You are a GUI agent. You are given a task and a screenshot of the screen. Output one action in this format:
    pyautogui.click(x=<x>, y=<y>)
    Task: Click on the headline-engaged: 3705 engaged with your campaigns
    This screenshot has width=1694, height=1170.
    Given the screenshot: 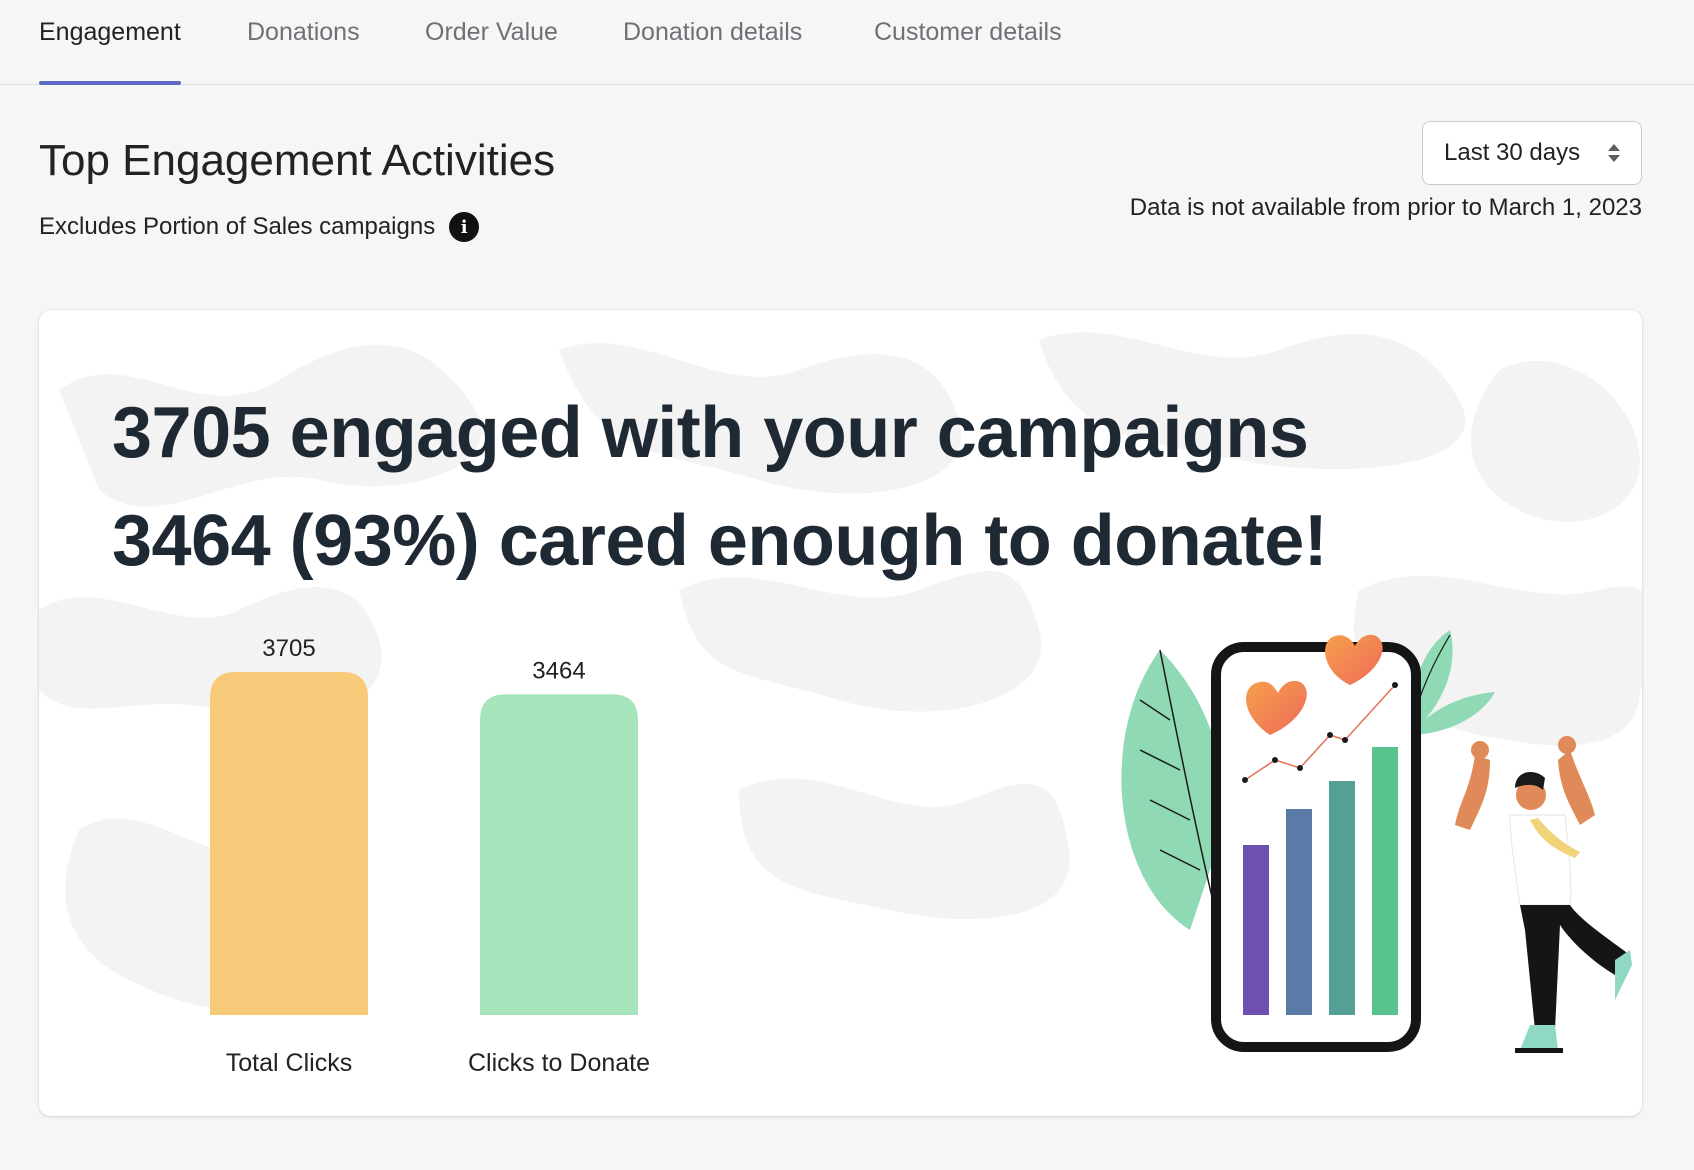 What is the action you would take?
    pyautogui.click(x=710, y=433)
    